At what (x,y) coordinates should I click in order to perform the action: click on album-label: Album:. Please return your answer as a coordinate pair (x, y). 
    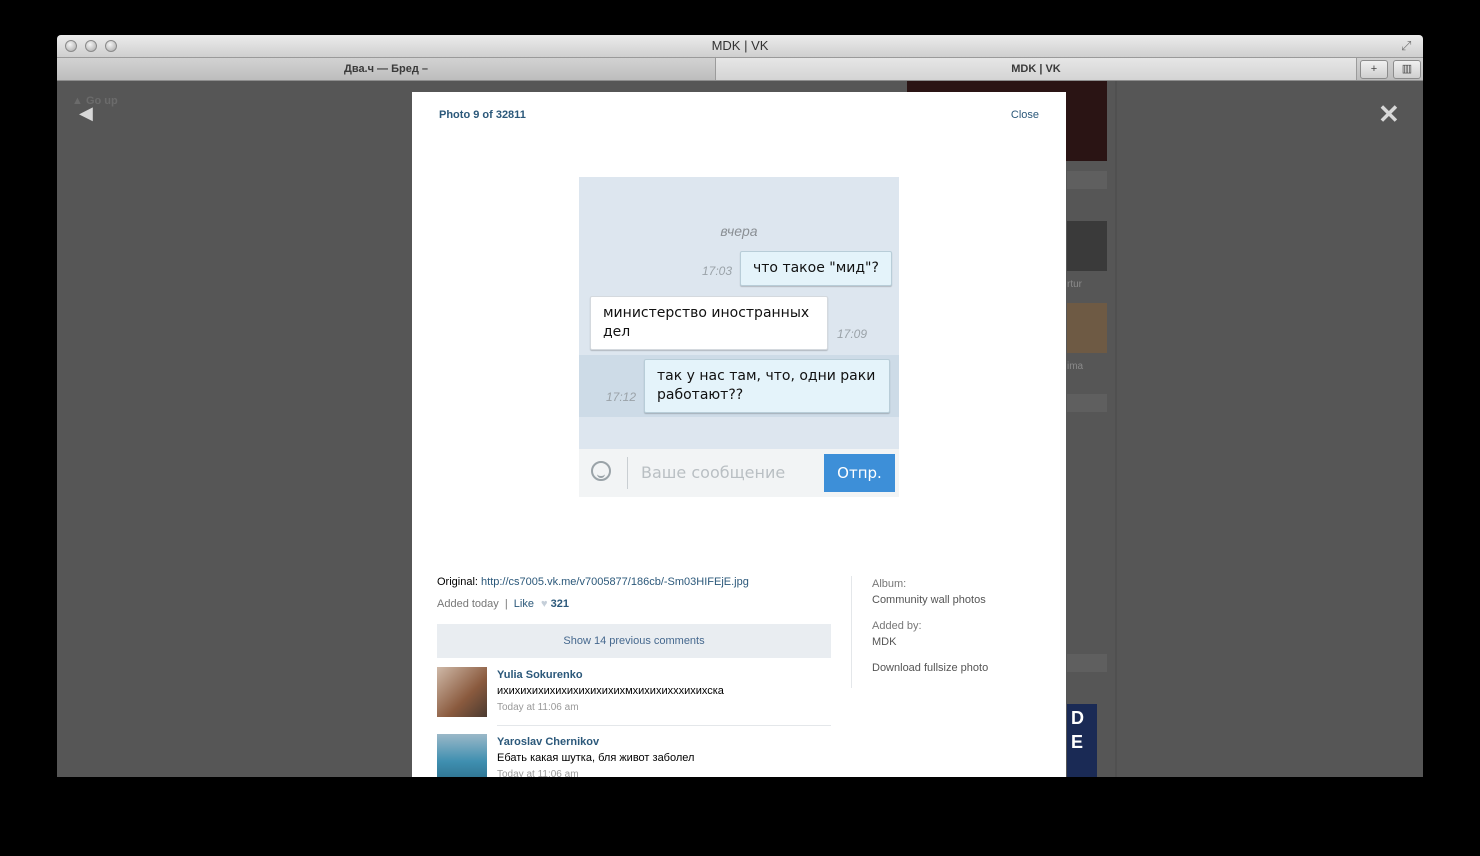
    Looking at the image, I should click on (889, 584).